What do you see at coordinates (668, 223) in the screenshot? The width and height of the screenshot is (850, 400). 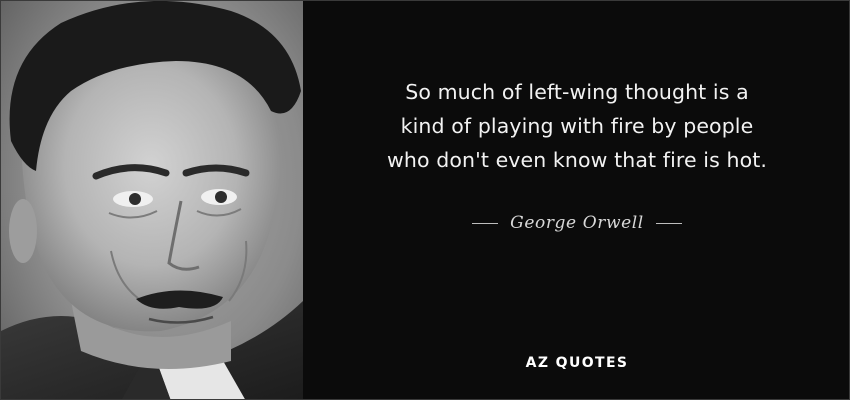 I see `attribution-dash-right` at bounding box center [668, 223].